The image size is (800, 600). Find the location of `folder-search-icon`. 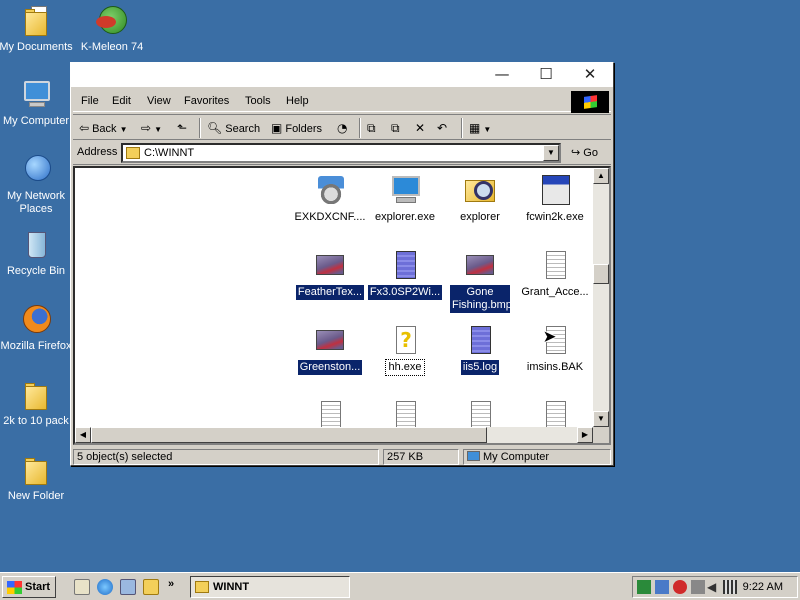

folder-search-icon is located at coordinates (480, 191).